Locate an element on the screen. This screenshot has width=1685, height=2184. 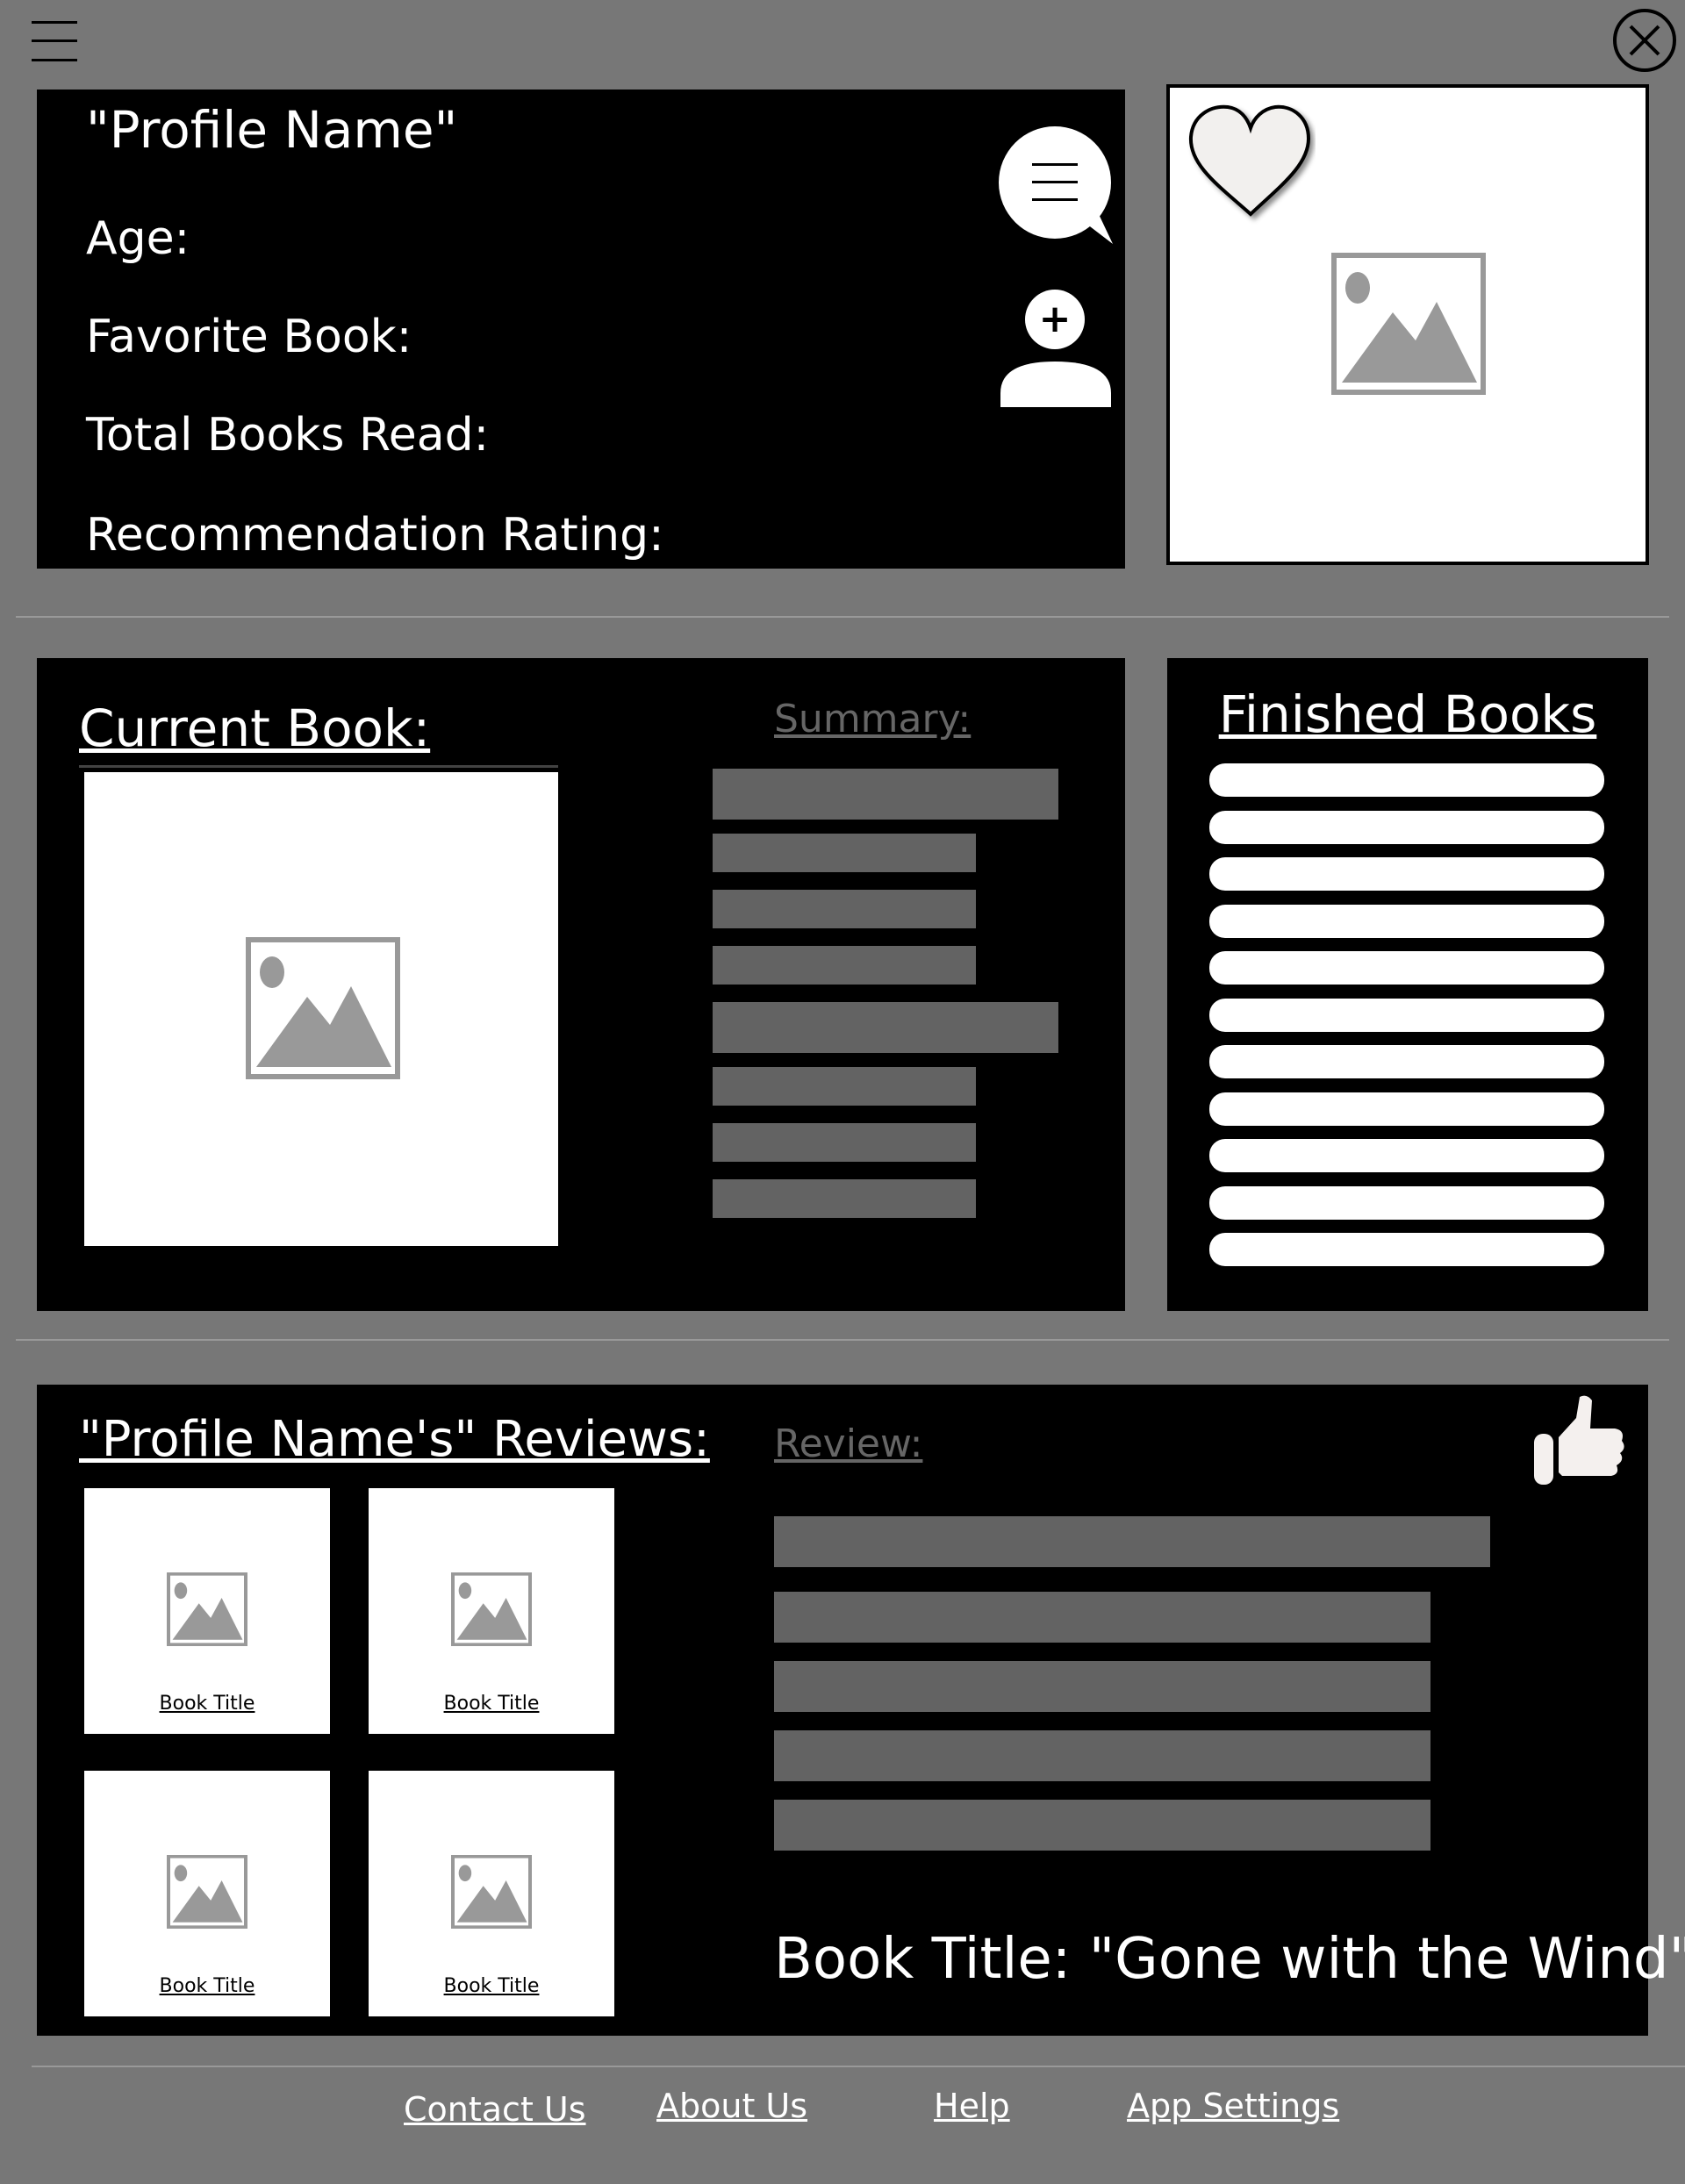
recommendation-rating-label: Recommendation Rating: is located at coordinates (375, 535).